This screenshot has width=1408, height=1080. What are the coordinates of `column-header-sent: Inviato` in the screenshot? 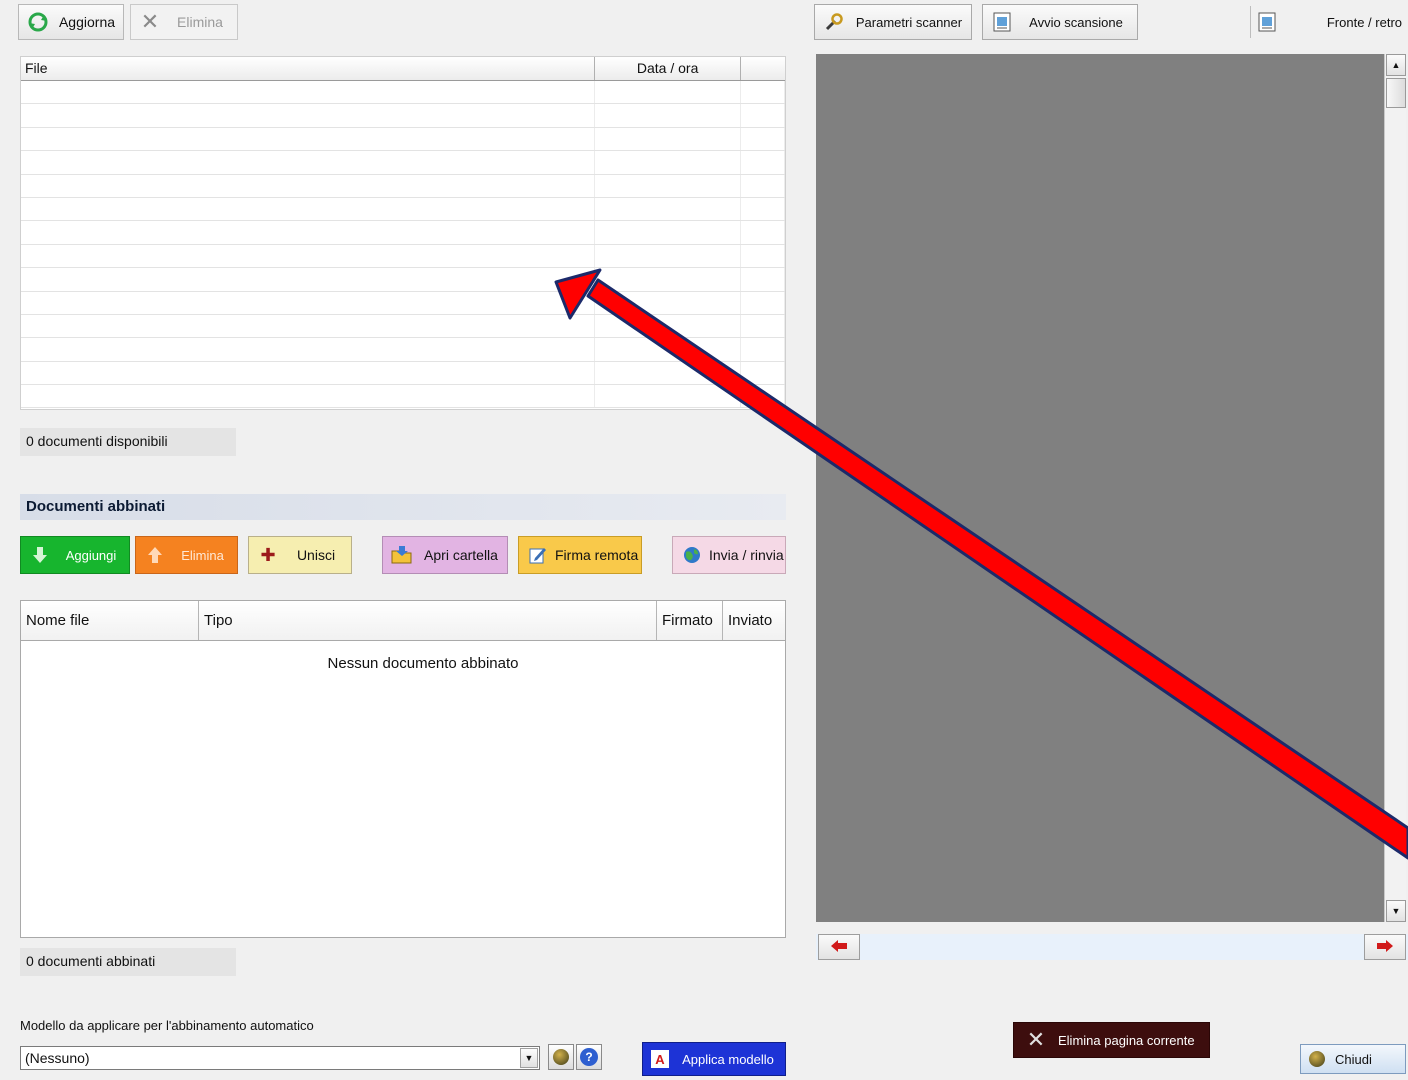 It's located at (754, 620).